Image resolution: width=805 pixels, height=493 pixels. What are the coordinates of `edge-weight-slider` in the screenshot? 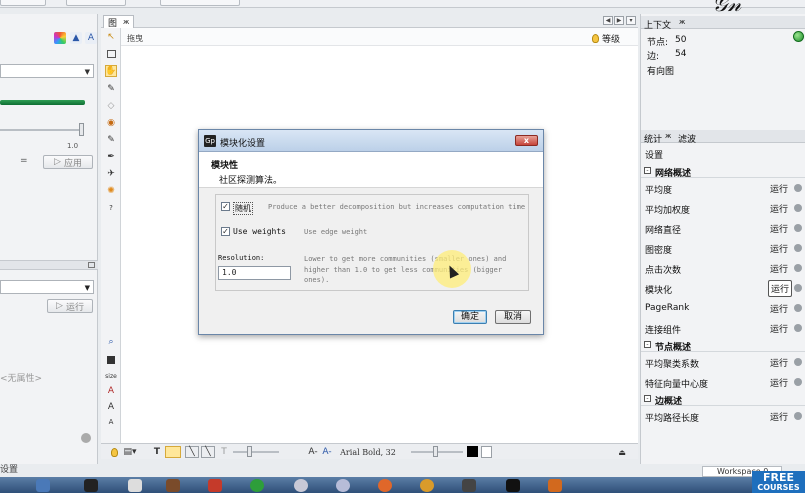 It's located at (256, 451).